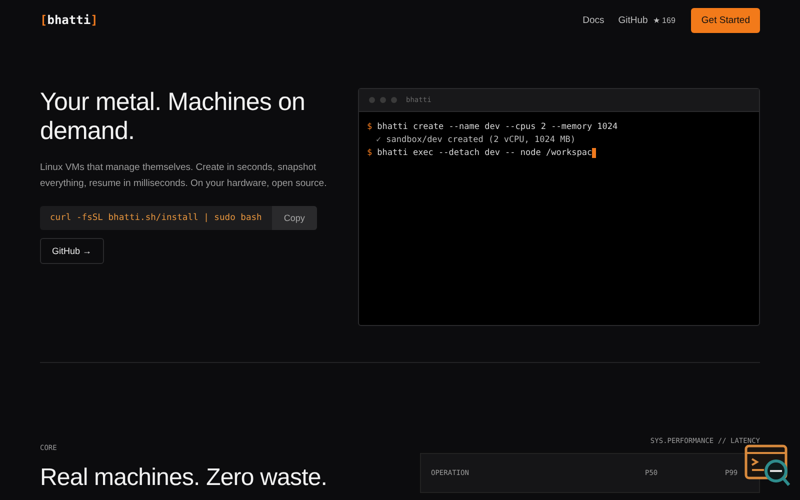 The height and width of the screenshot is (500, 800). What do you see at coordinates (184, 176) in the screenshot?
I see `hero-description: Linux VMs that manage themselves. Create in seconds, snapshot everything, resume in milliseconds. On your hardware, open source.` at bounding box center [184, 176].